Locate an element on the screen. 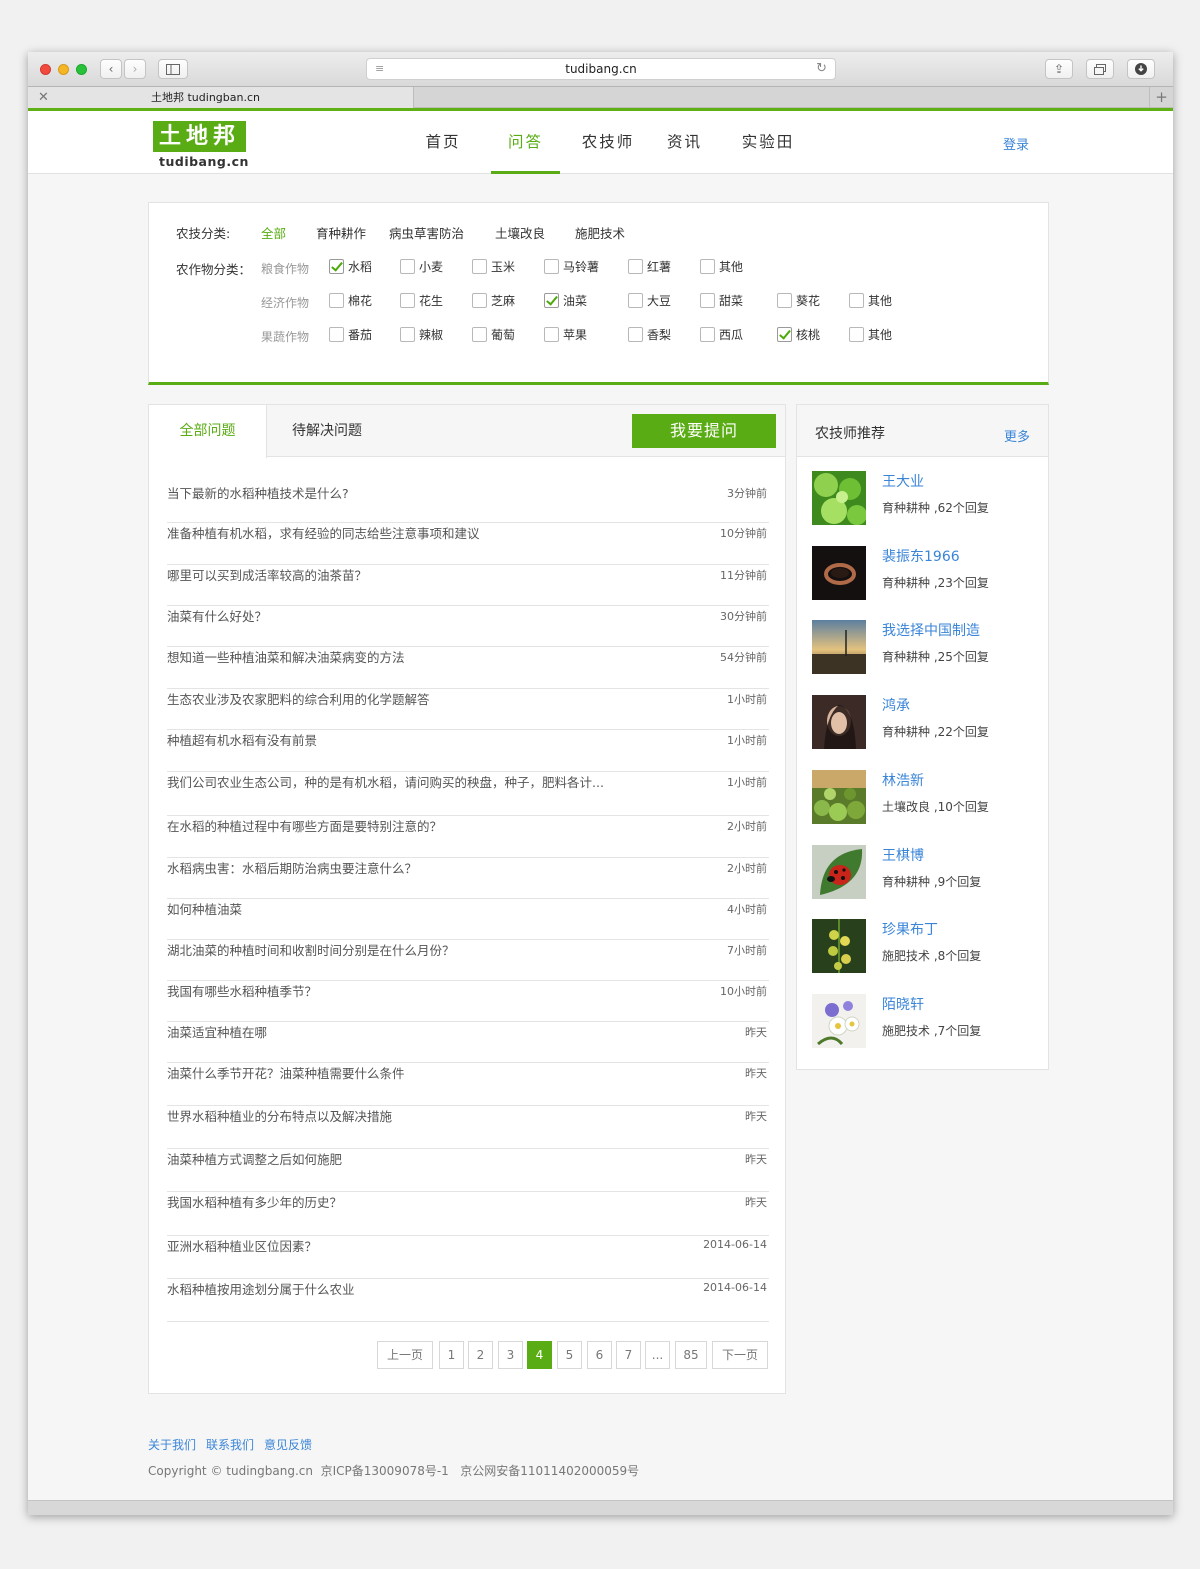 The image size is (1200, 1569). minimize-window-button is located at coordinates (63, 69).